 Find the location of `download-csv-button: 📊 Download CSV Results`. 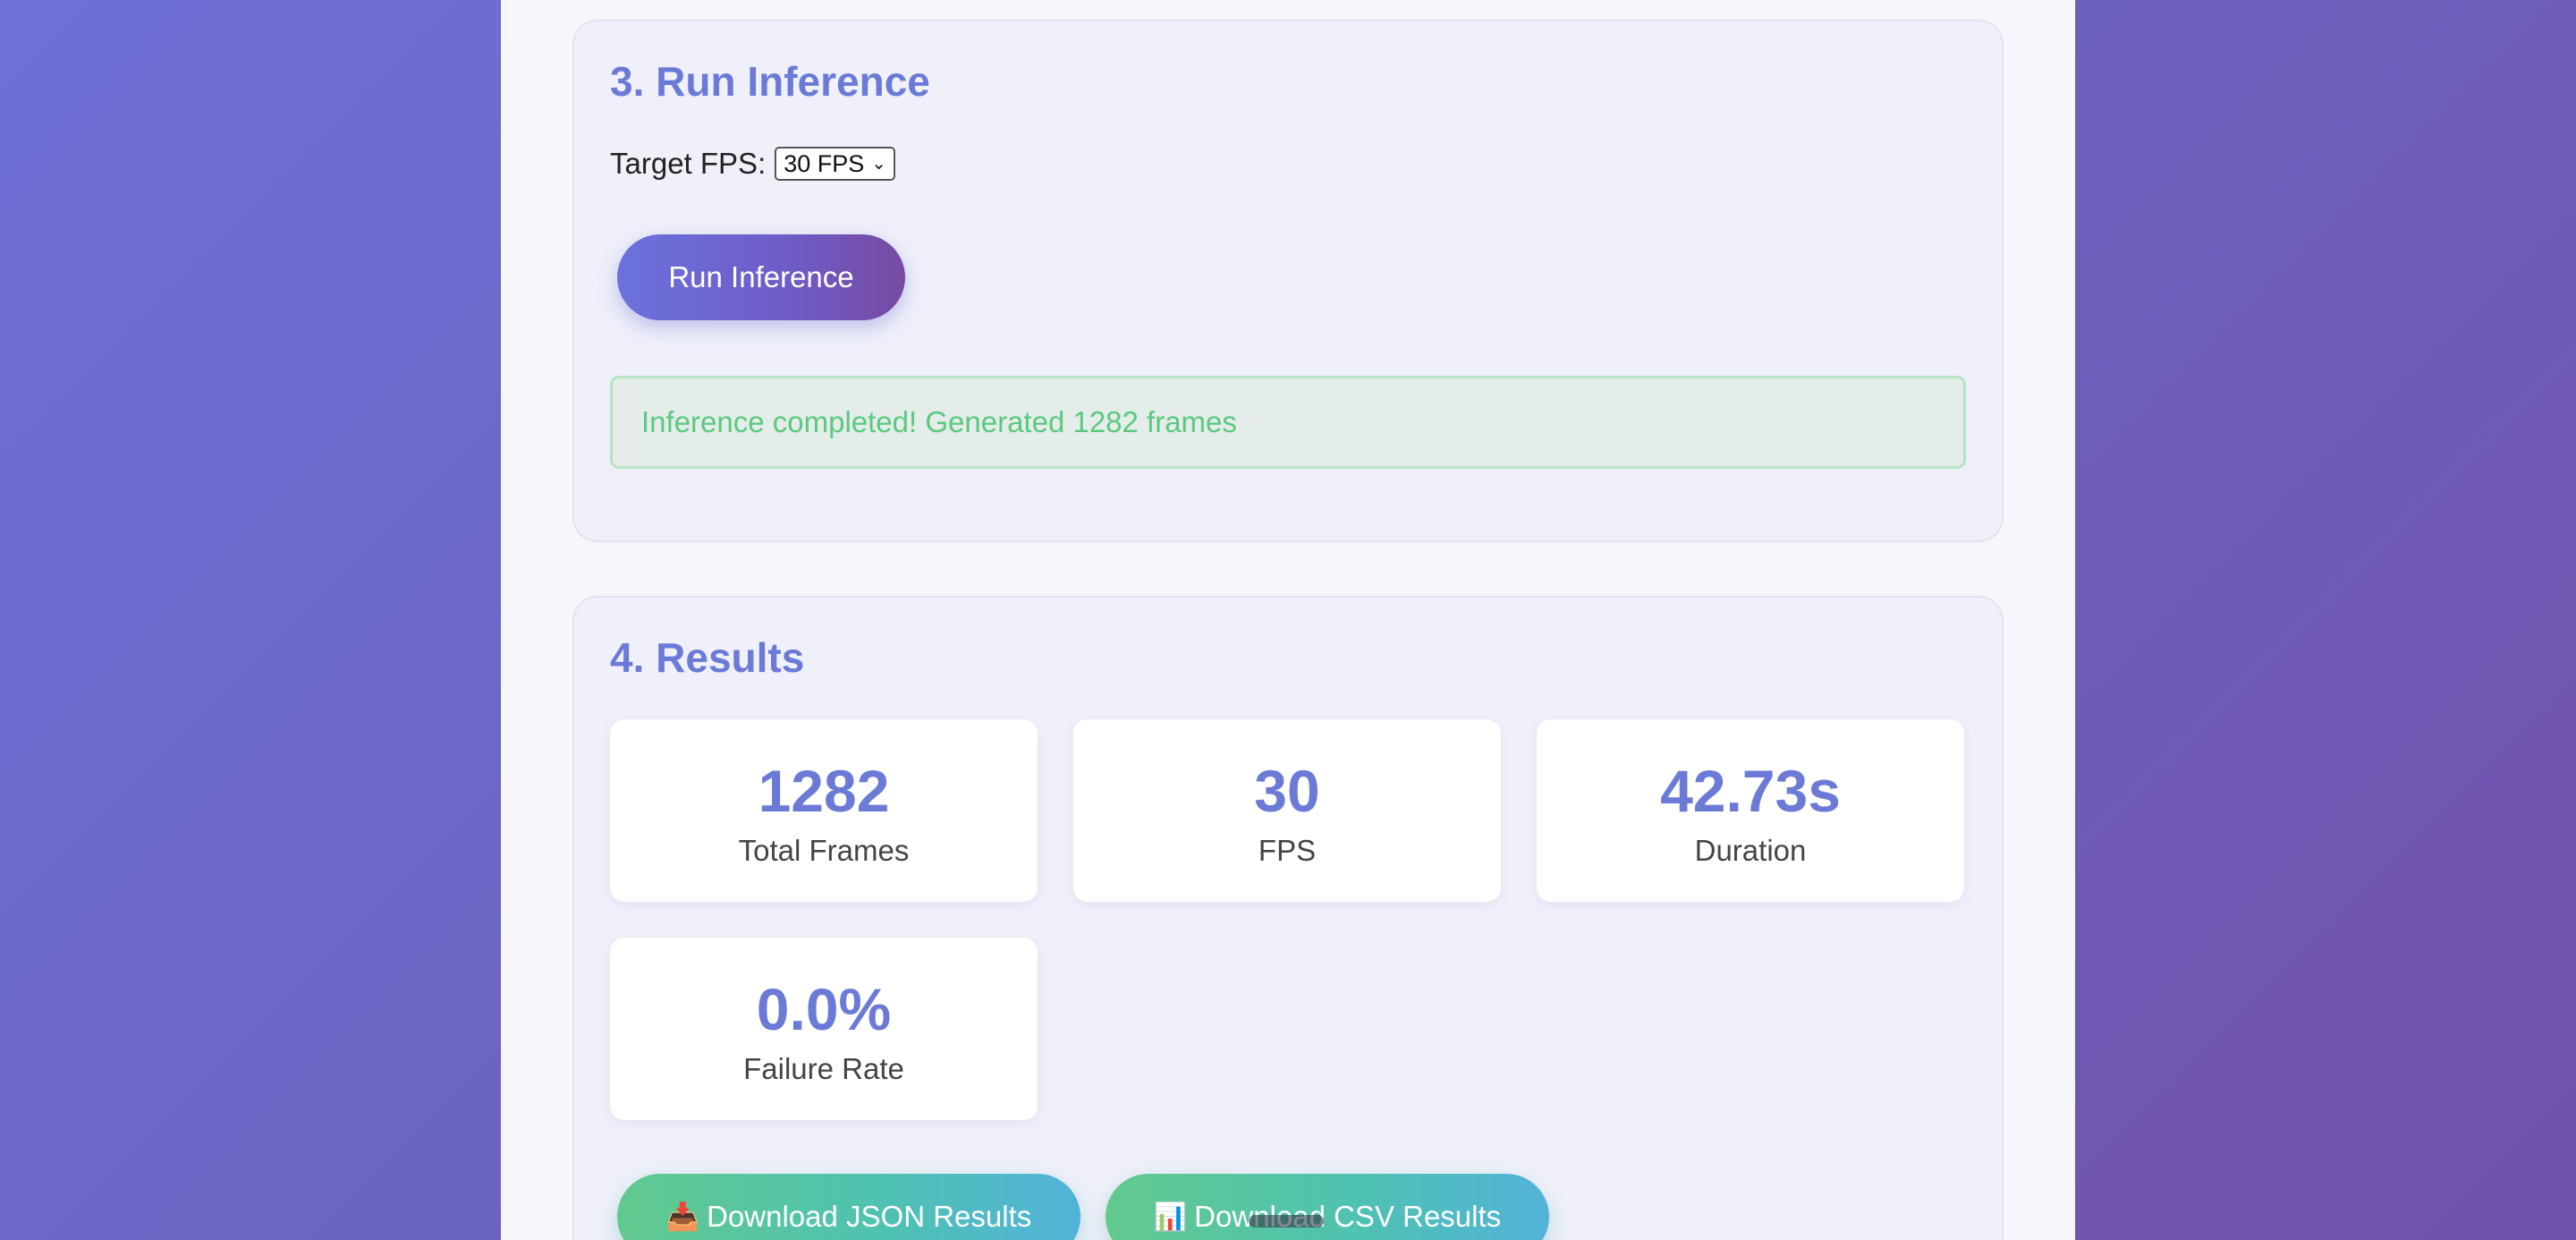

download-csv-button: 📊 Download CSV Results is located at coordinates (1327, 1207).